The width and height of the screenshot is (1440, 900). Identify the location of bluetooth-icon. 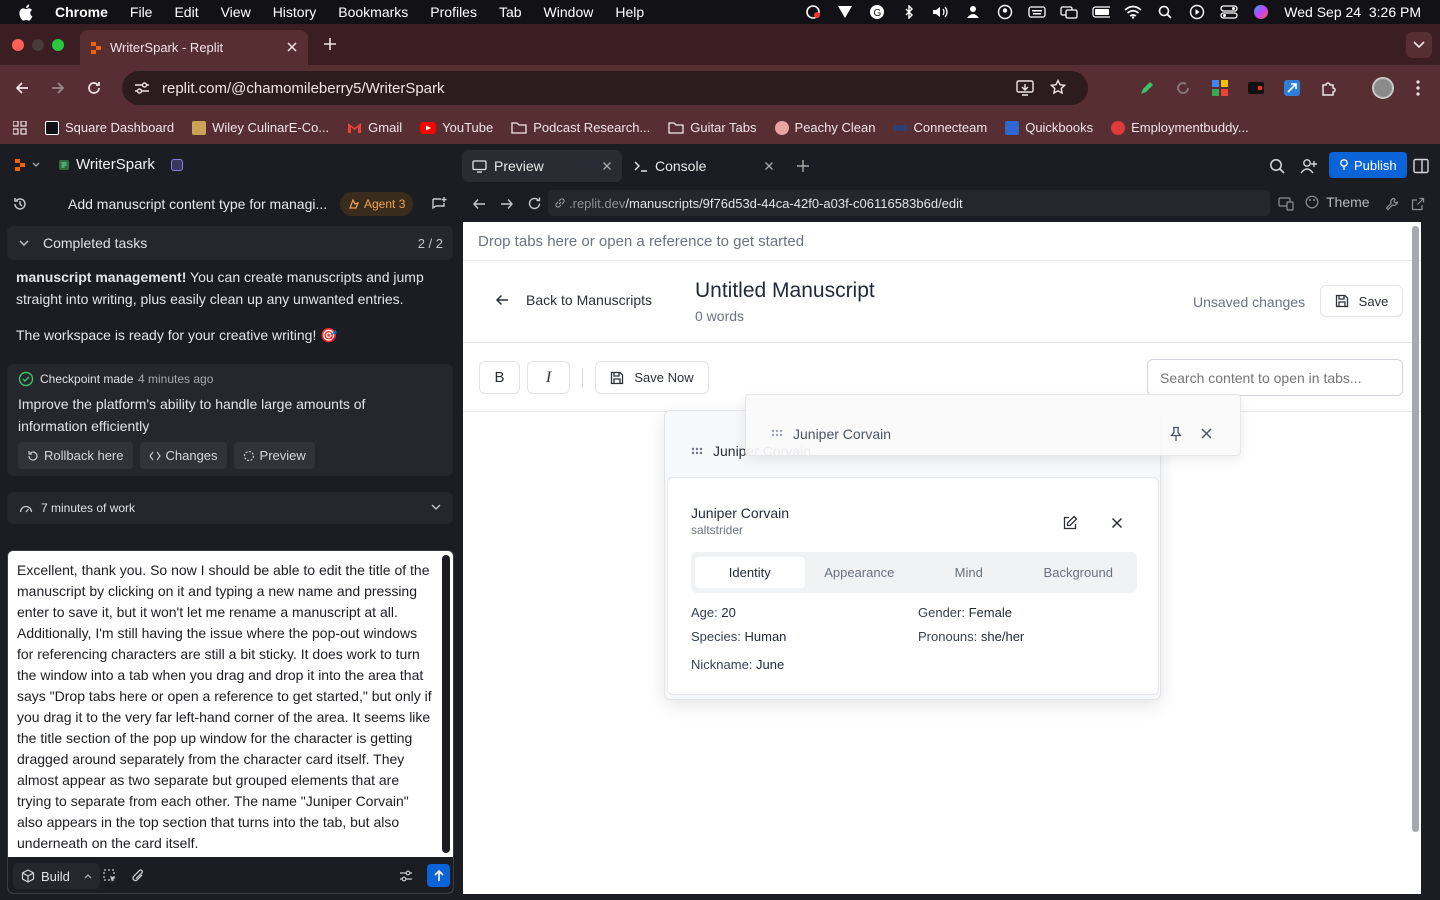
(909, 12).